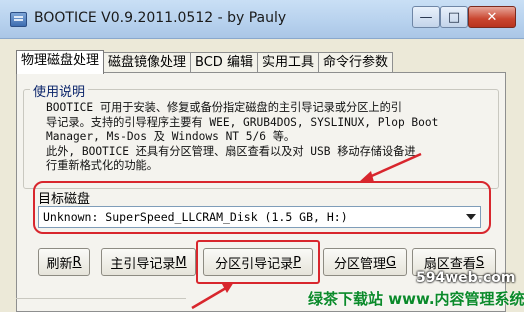 Image resolution: width=524 pixels, height=312 pixels. What do you see at coordinates (297, 262) in the screenshot?
I see `pbr-hotkey: P` at bounding box center [297, 262].